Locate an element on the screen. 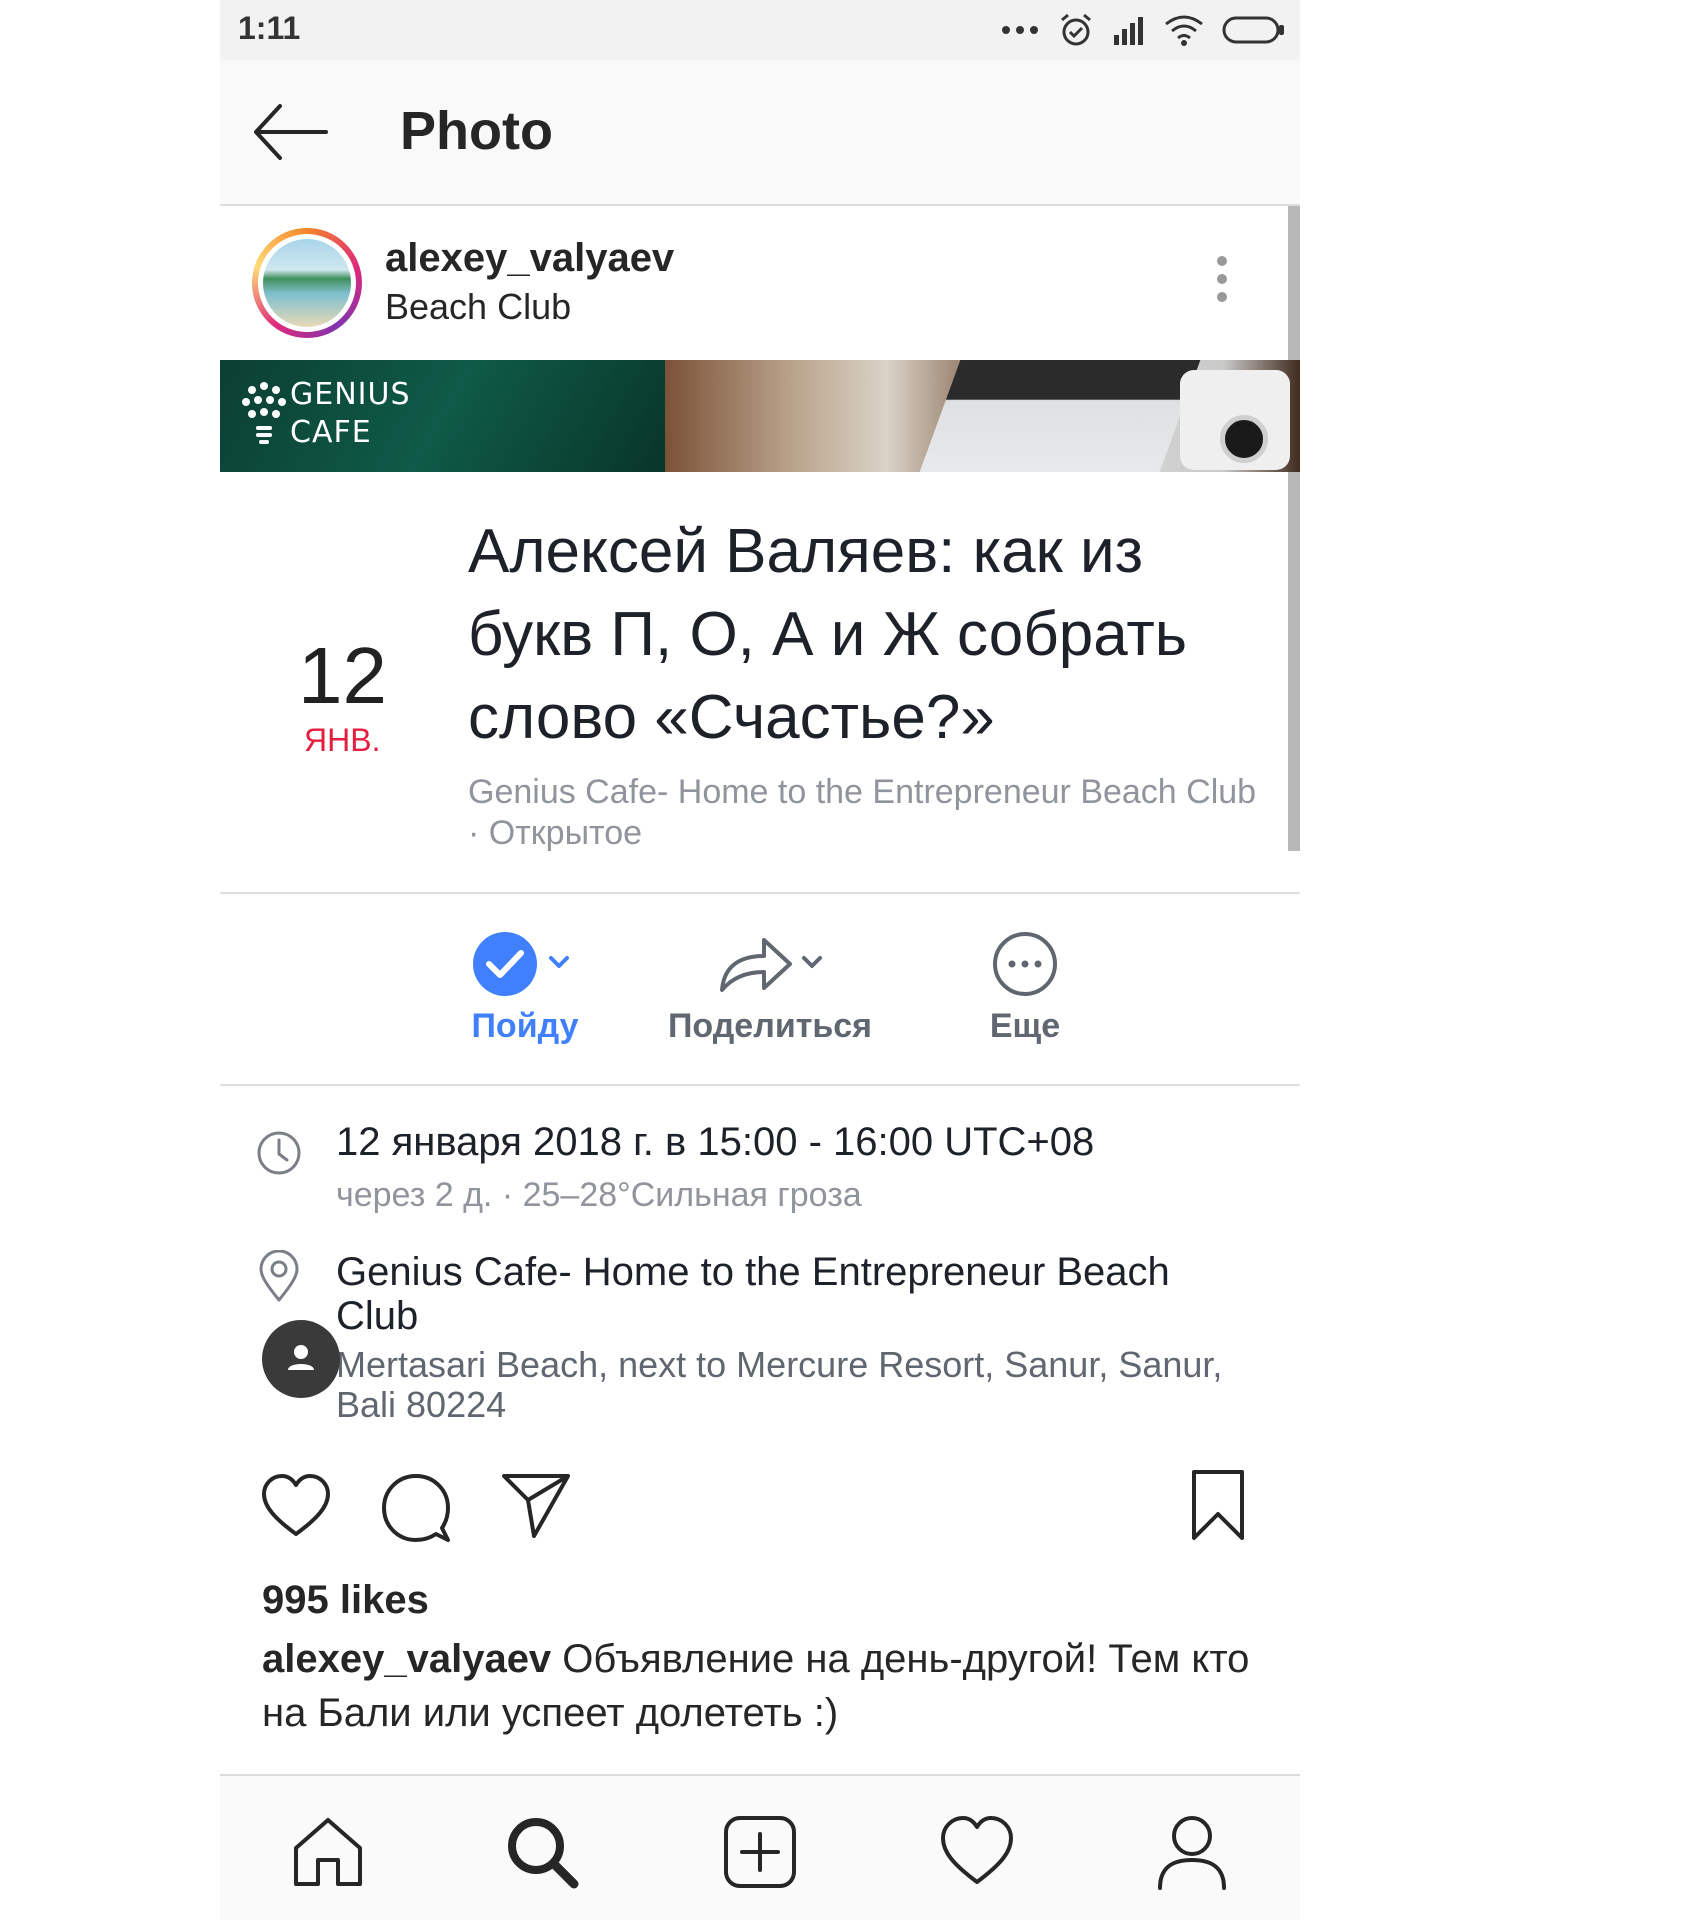 Image resolution: width=1684 pixels, height=1920 pixels. likes-count: 995 likes is located at coordinates (345, 1600).